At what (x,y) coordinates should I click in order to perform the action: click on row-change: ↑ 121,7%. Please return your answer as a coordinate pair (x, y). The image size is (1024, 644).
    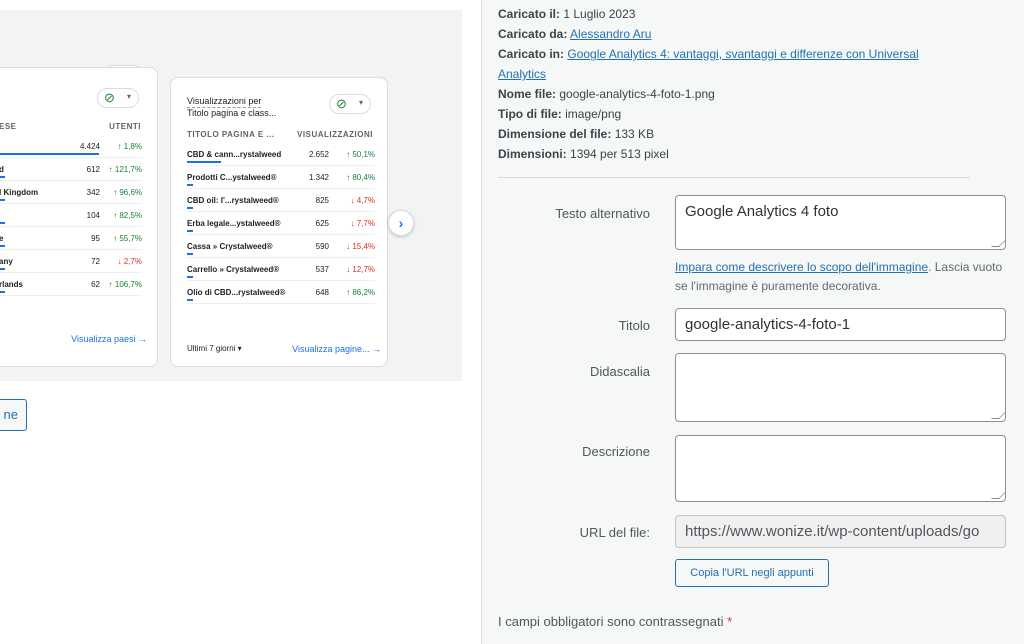
    Looking at the image, I should click on (125, 169).